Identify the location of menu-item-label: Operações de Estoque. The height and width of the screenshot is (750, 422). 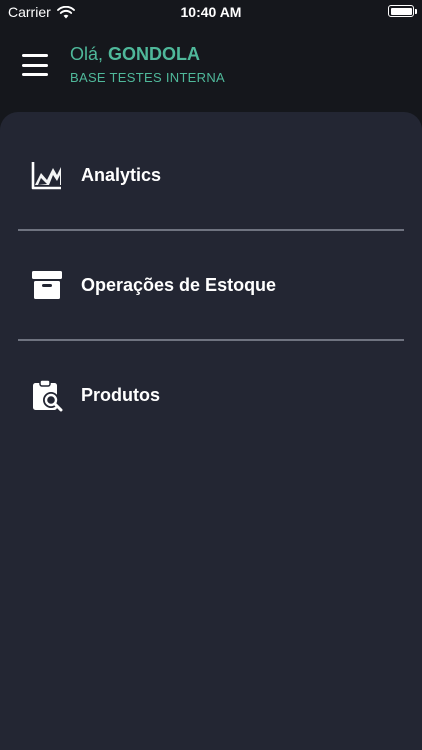
(179, 284).